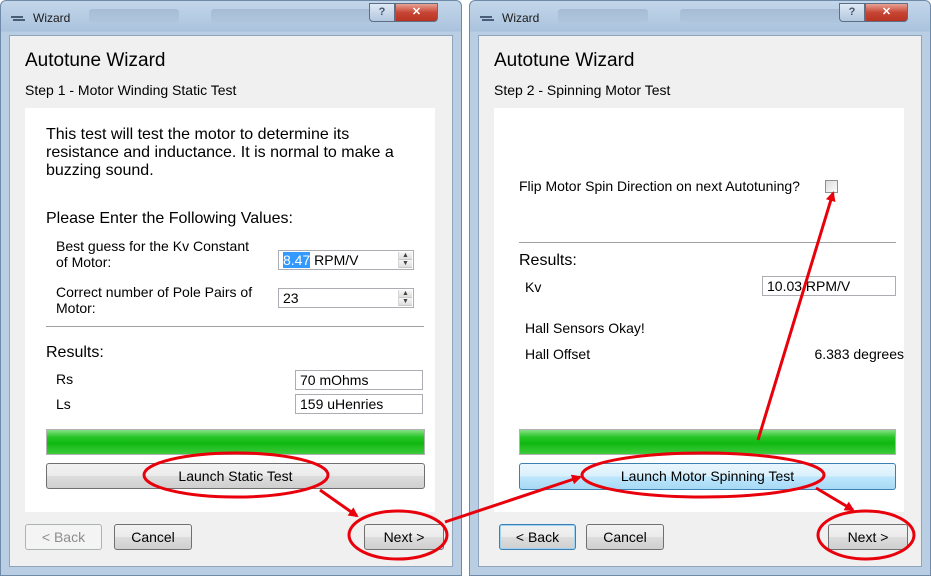 Image resolution: width=931 pixels, height=576 pixels. What do you see at coordinates (131, 90) in the screenshot?
I see `step-title: Step 1 - Motor Winding Static Test` at bounding box center [131, 90].